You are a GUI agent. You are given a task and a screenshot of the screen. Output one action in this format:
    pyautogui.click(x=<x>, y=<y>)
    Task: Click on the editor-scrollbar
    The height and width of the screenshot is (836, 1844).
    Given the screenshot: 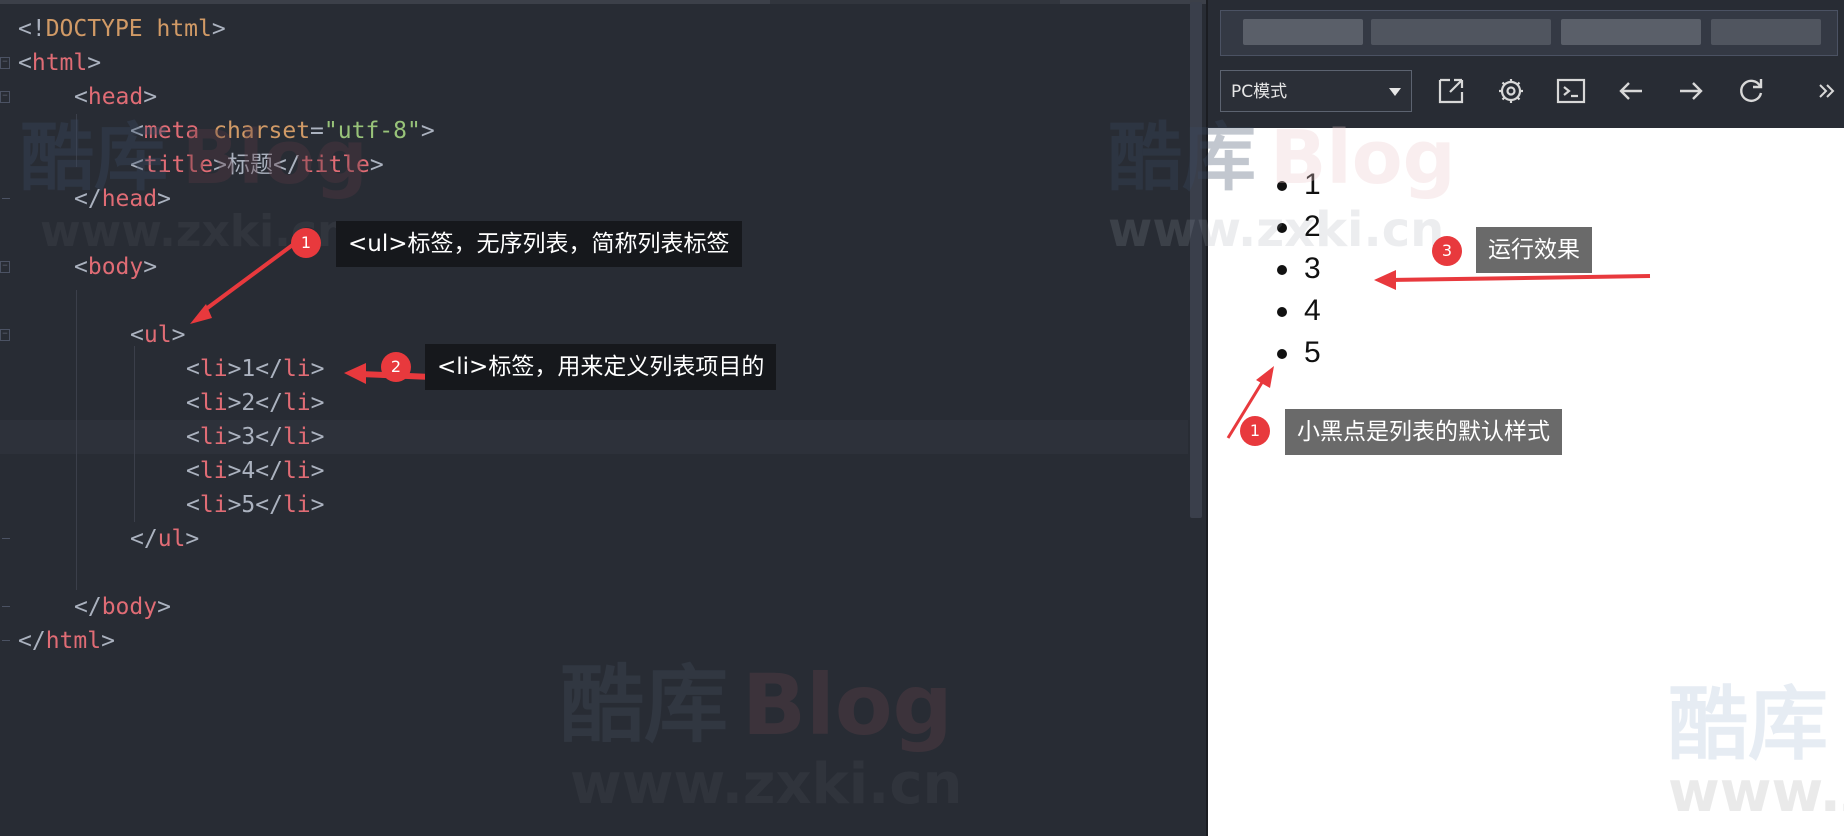 What is the action you would take?
    pyautogui.click(x=1196, y=260)
    